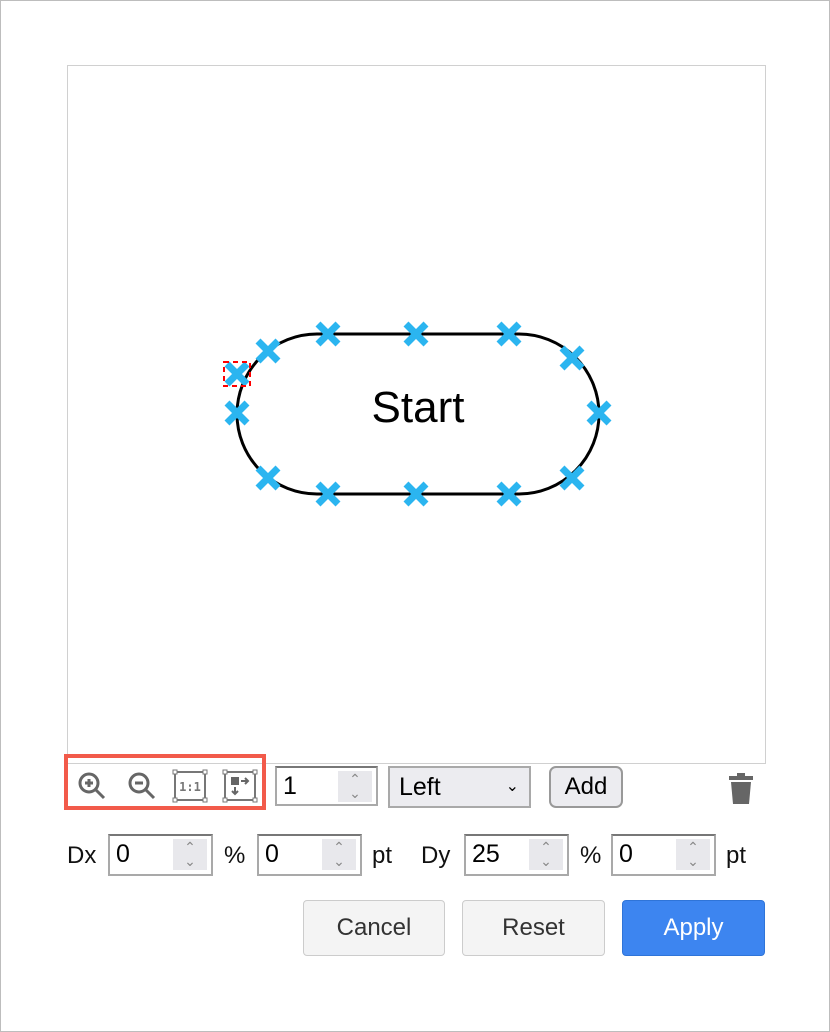 Image resolution: width=830 pixels, height=1032 pixels. Describe the element at coordinates (92, 786) in the screenshot. I see `zoom-in-icon` at that location.